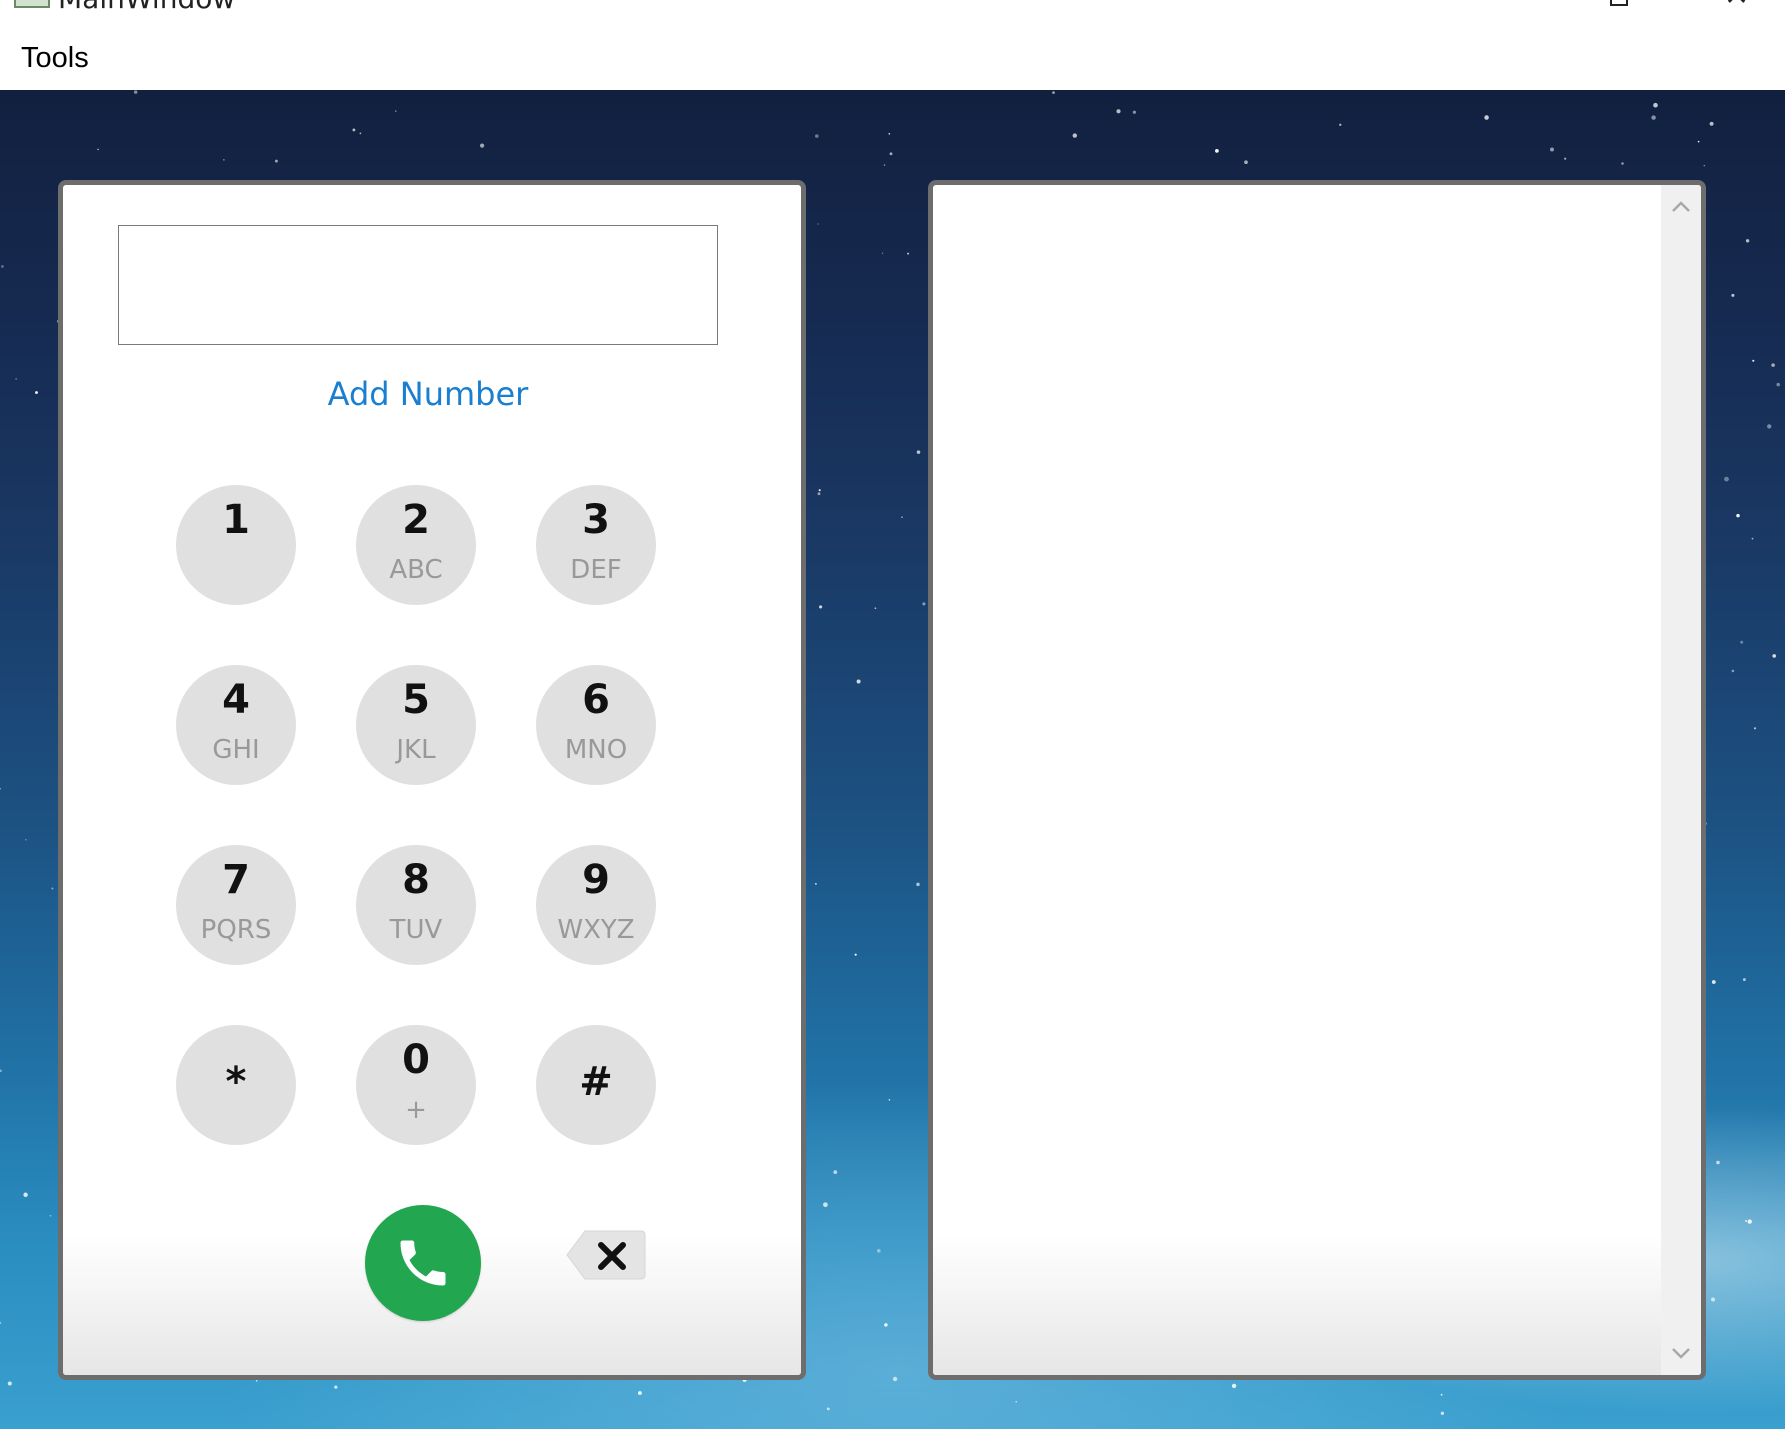 The width and height of the screenshot is (1785, 1429). What do you see at coordinates (236, 1082) in the screenshot?
I see `key-digit: *` at bounding box center [236, 1082].